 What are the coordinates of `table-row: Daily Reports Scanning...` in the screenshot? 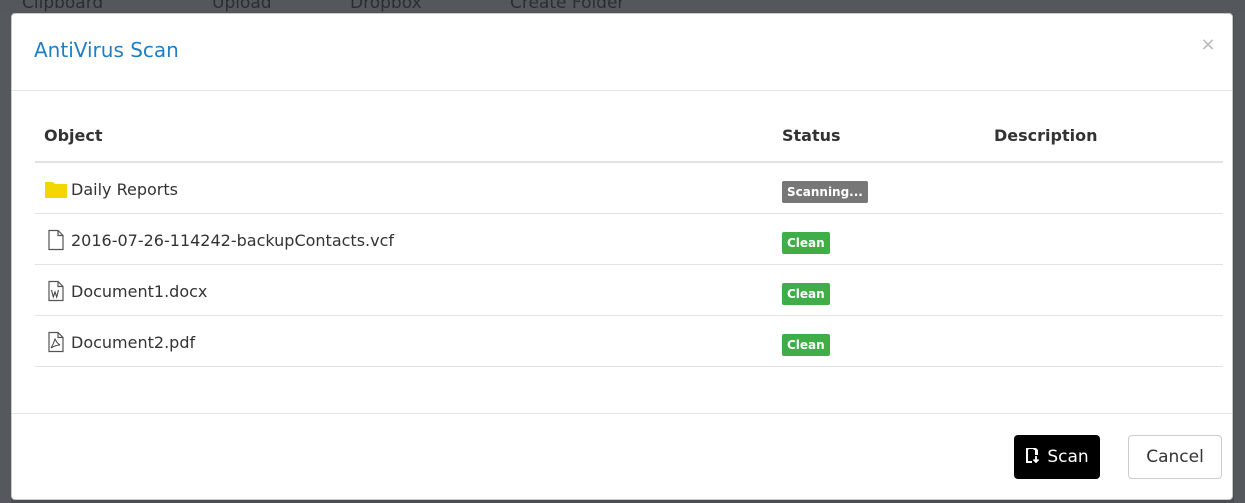 It's located at (629, 188).